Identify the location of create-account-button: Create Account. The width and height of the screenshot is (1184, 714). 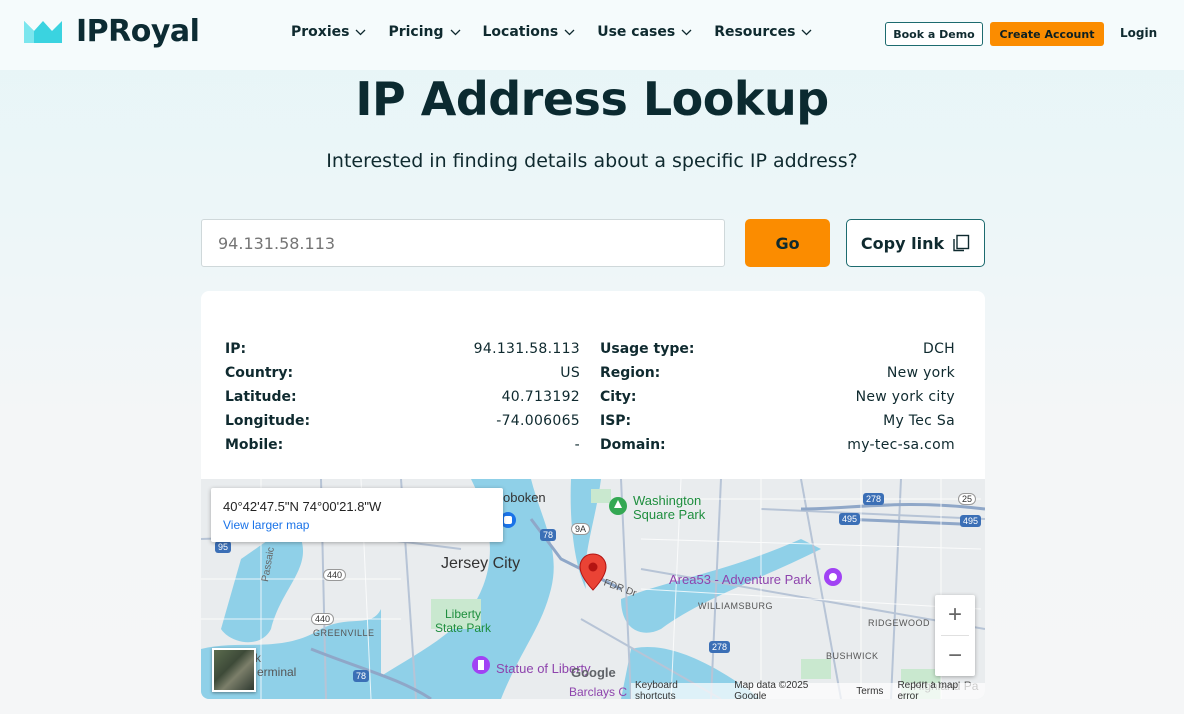
(1047, 34).